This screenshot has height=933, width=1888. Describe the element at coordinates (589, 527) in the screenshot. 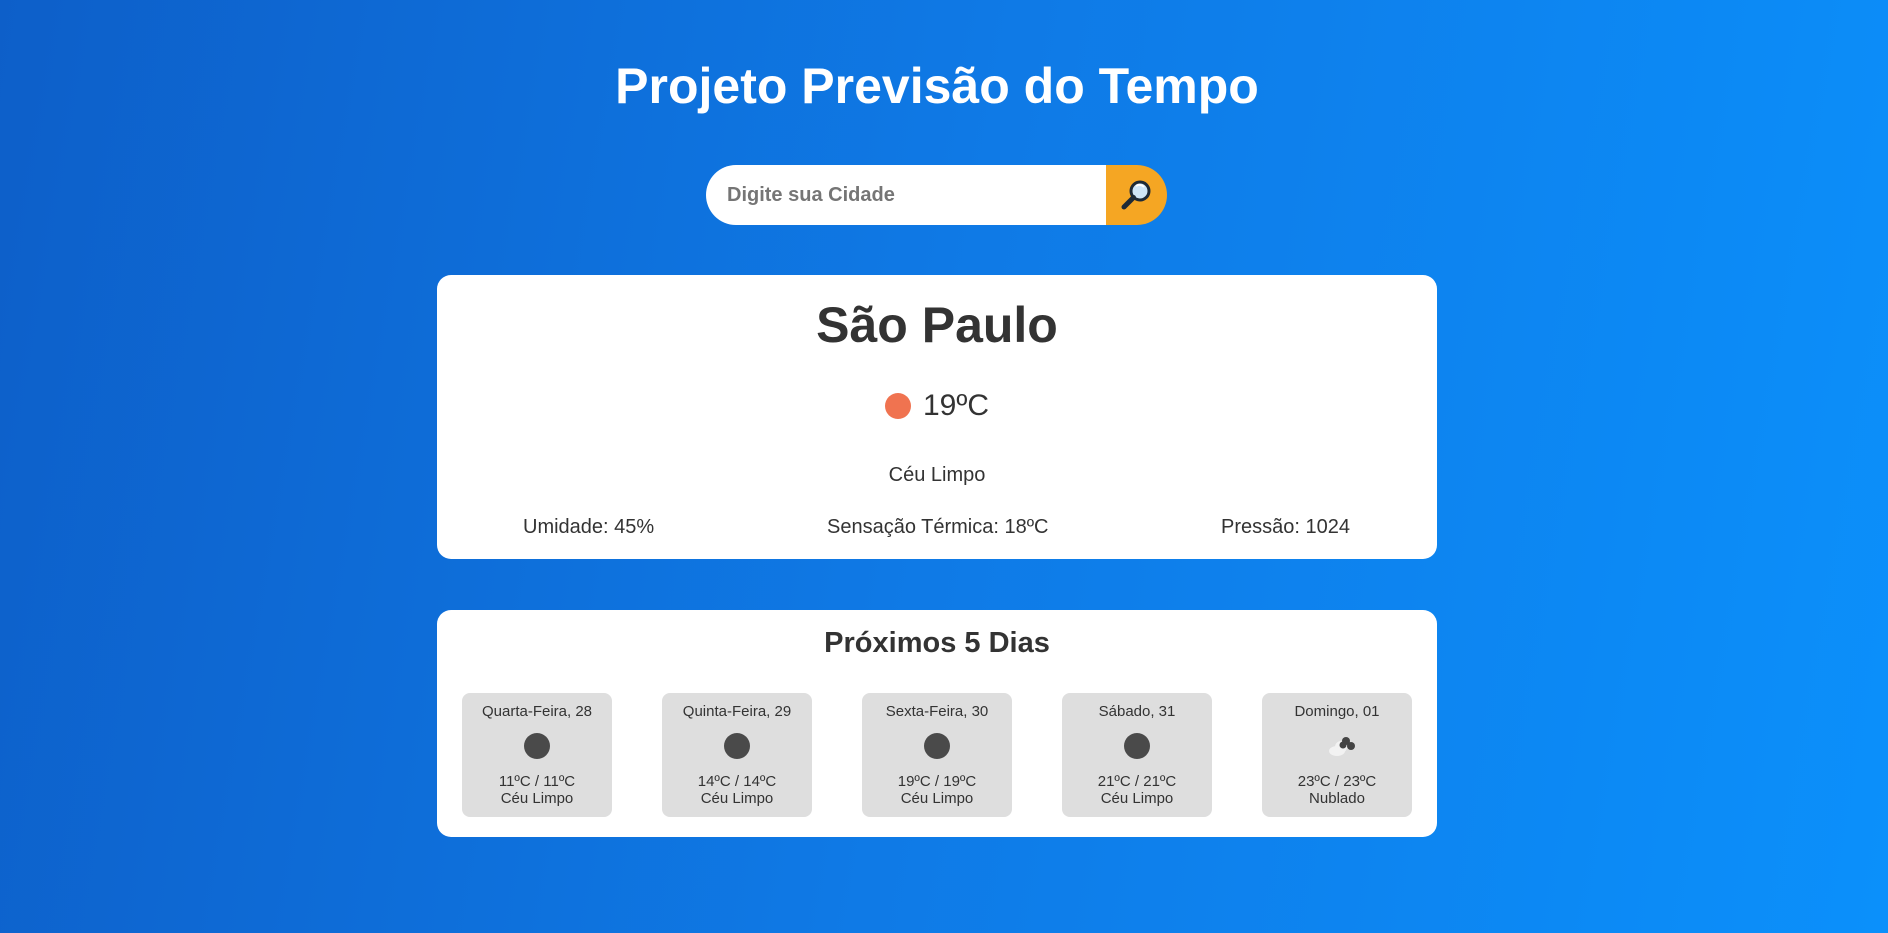

I see `humidity-value: Umidade: 45%` at that location.